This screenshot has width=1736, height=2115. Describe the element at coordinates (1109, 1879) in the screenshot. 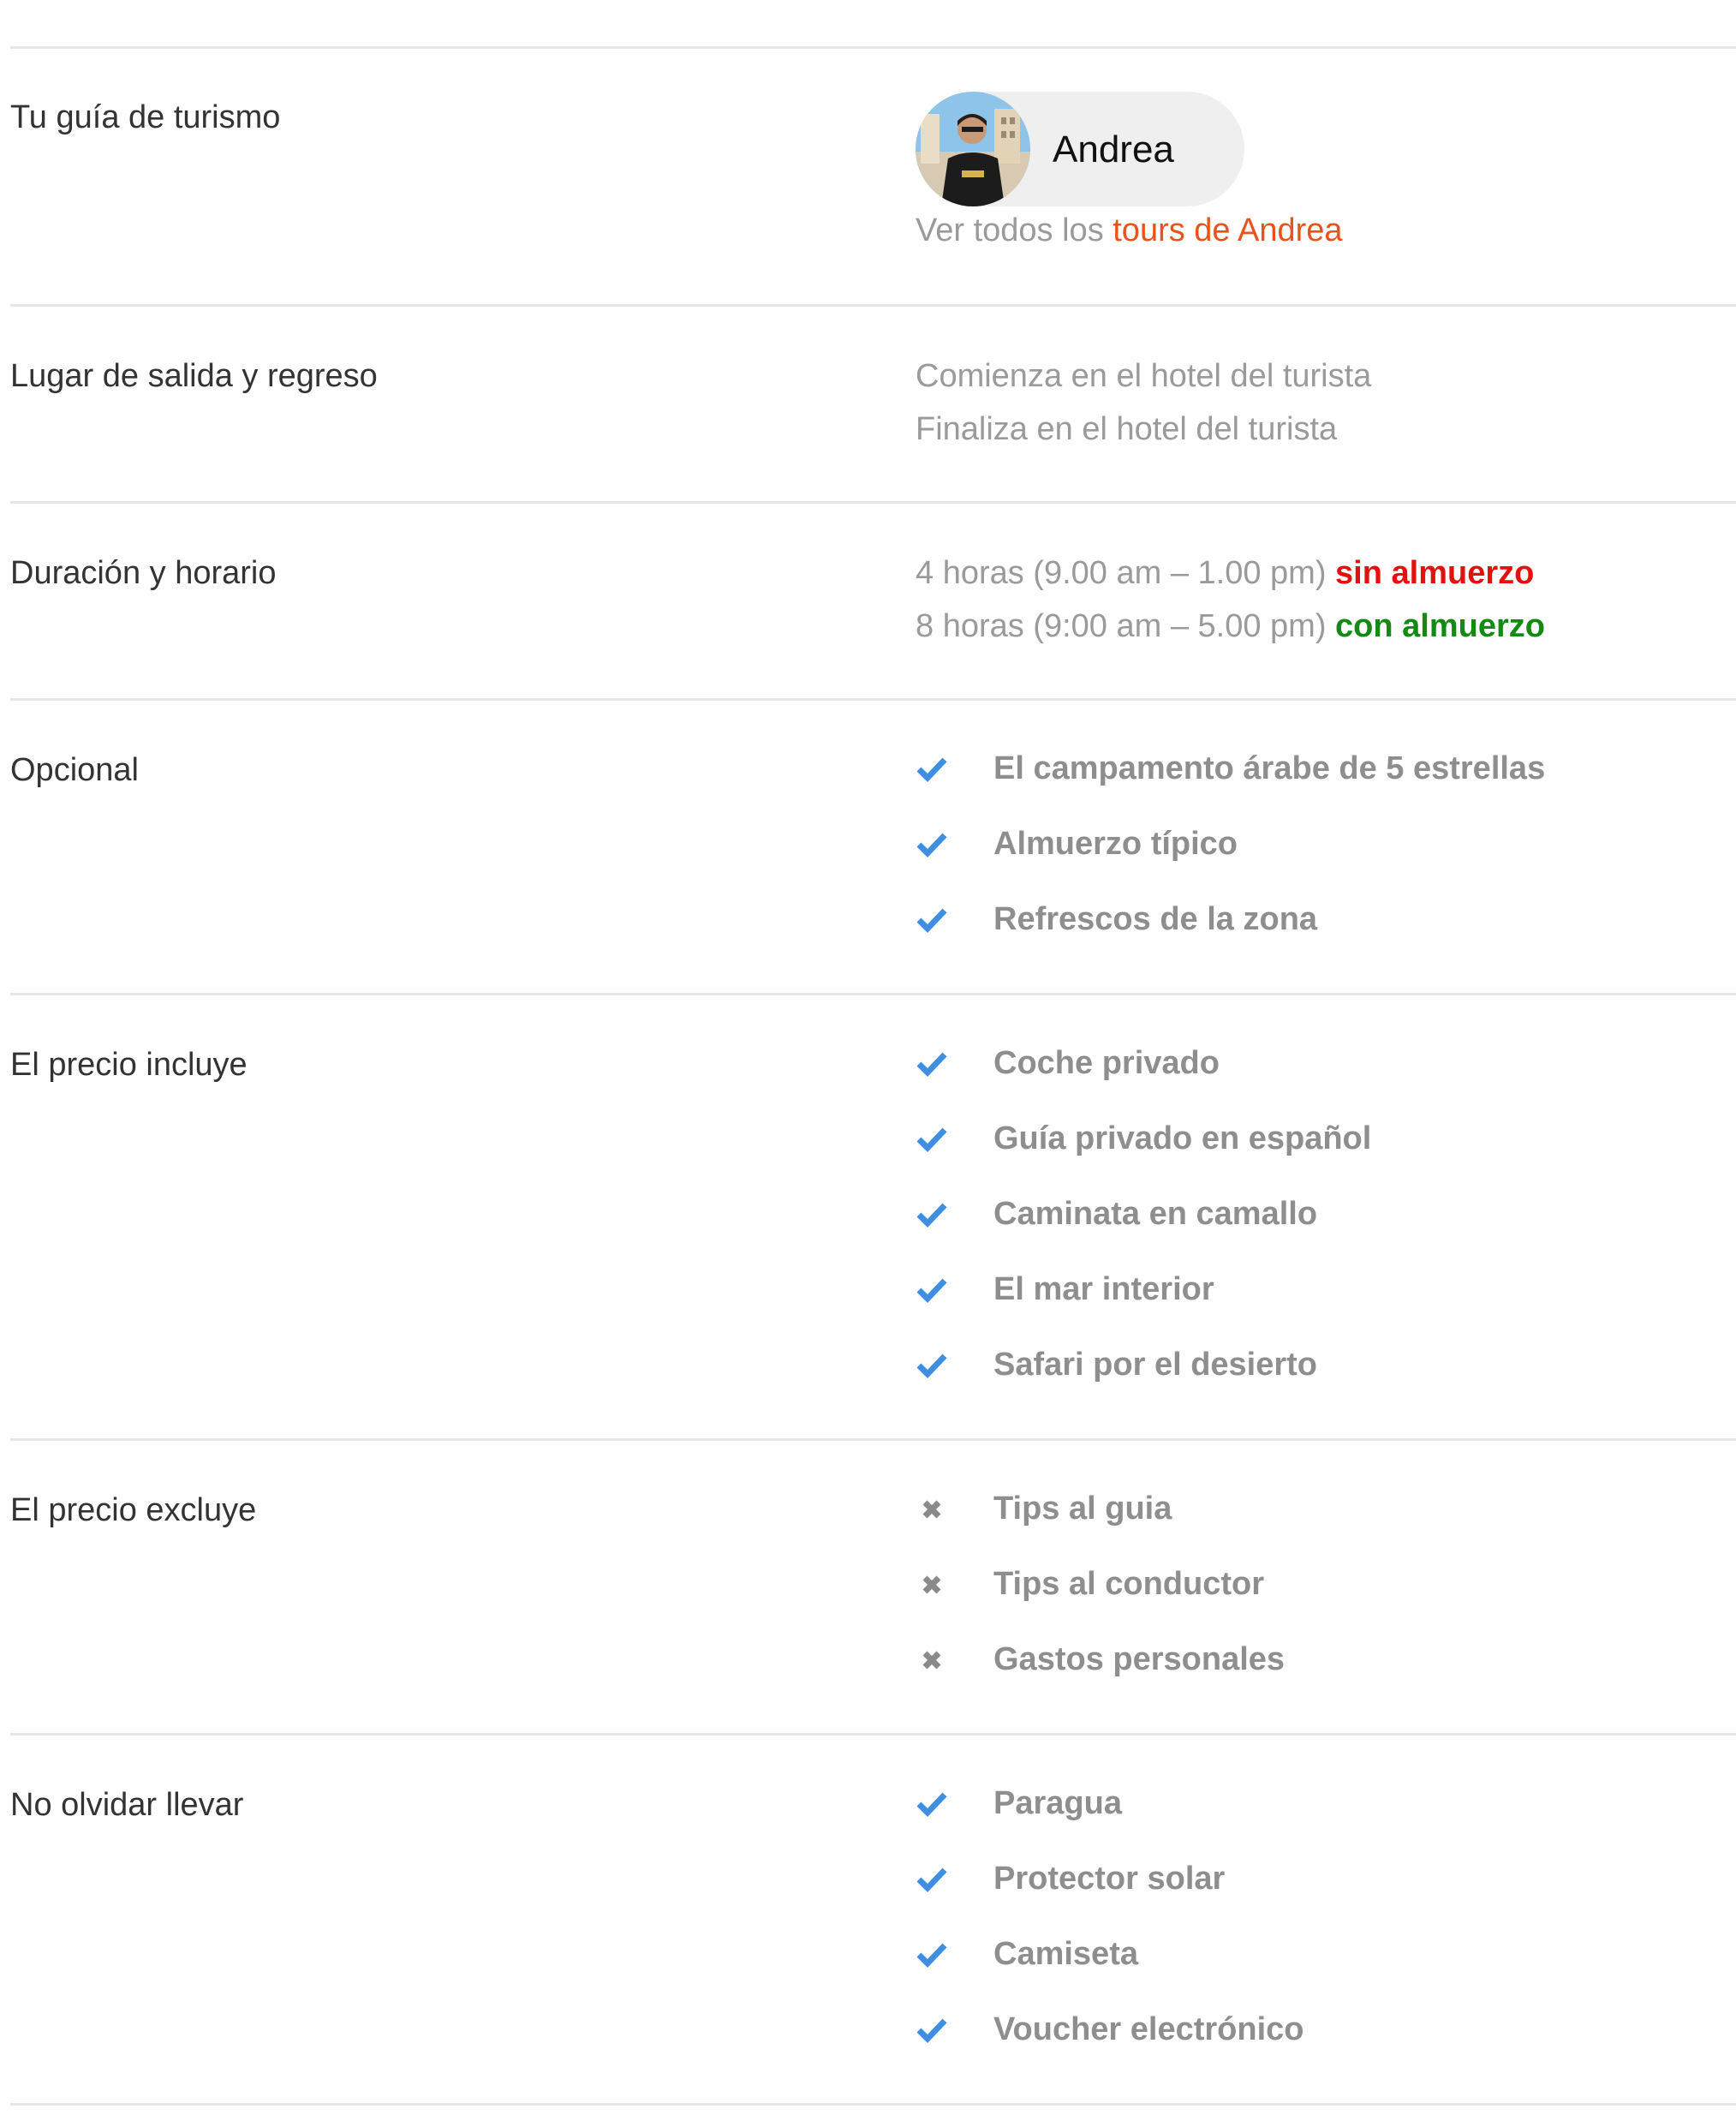

I see `item-text: Protector solar` at that location.